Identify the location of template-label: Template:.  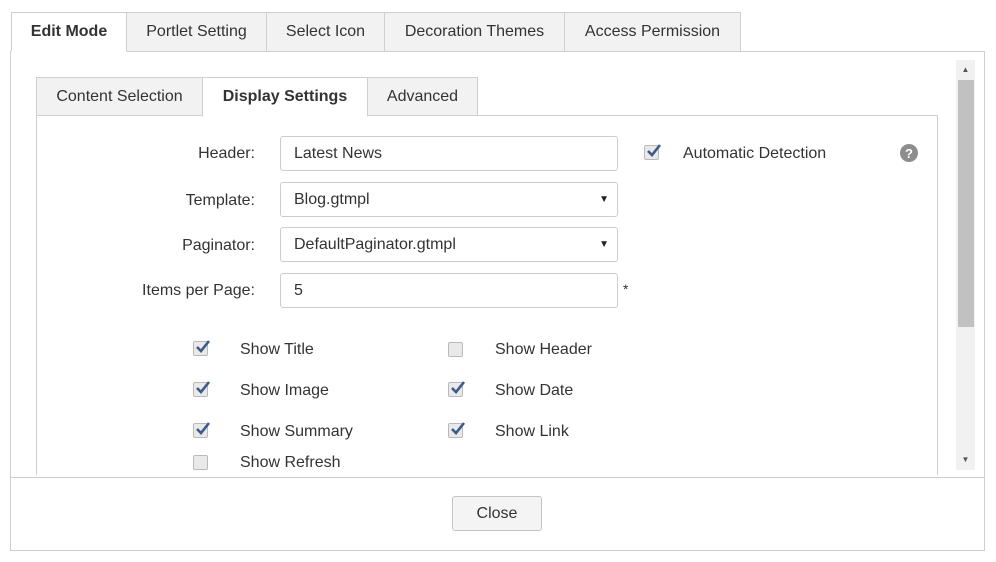
(220, 200).